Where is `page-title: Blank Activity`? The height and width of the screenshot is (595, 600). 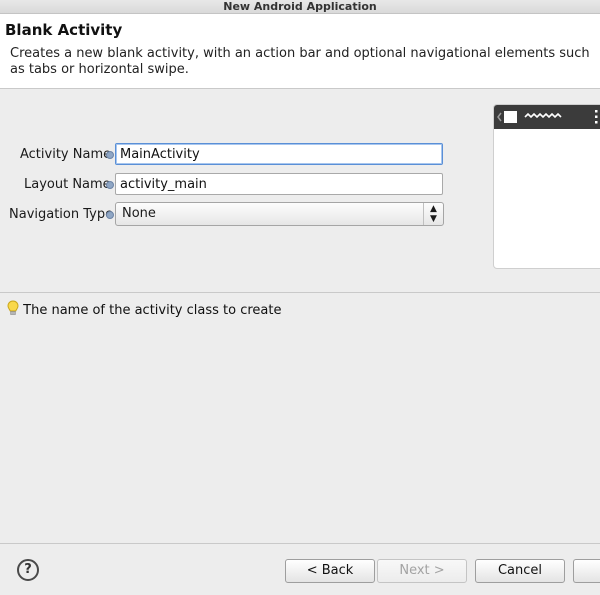 page-title: Blank Activity is located at coordinates (64, 30).